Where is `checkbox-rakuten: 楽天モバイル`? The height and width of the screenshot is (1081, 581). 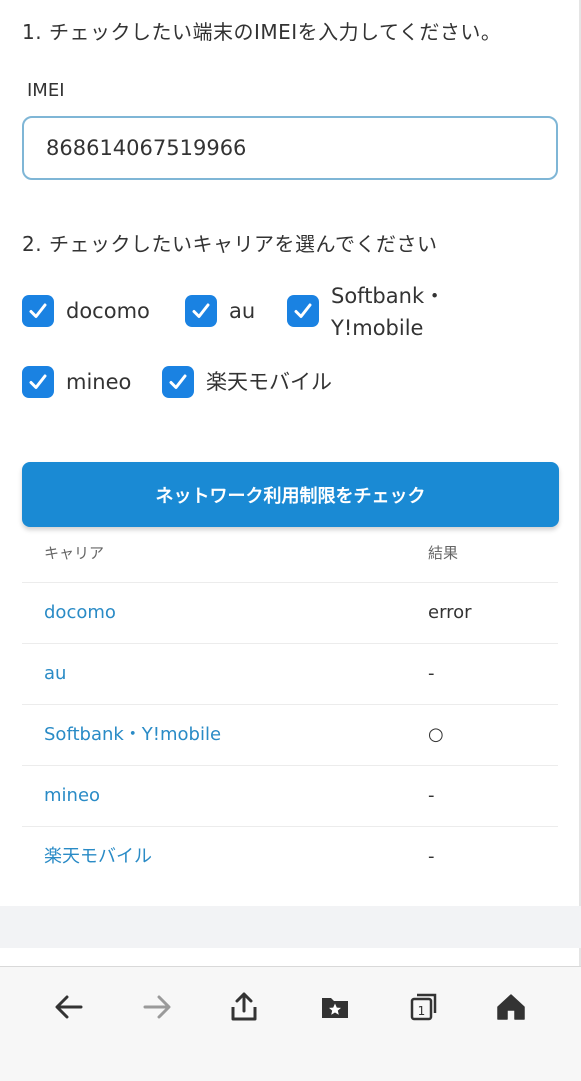
checkbox-rakuten: 楽天モバイル is located at coordinates (247, 382).